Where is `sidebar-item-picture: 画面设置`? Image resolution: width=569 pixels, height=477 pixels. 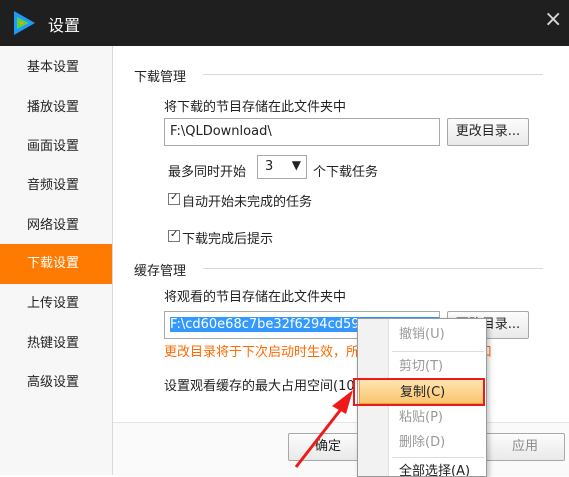
sidebar-item-picture: 画面设置 is located at coordinates (56, 147).